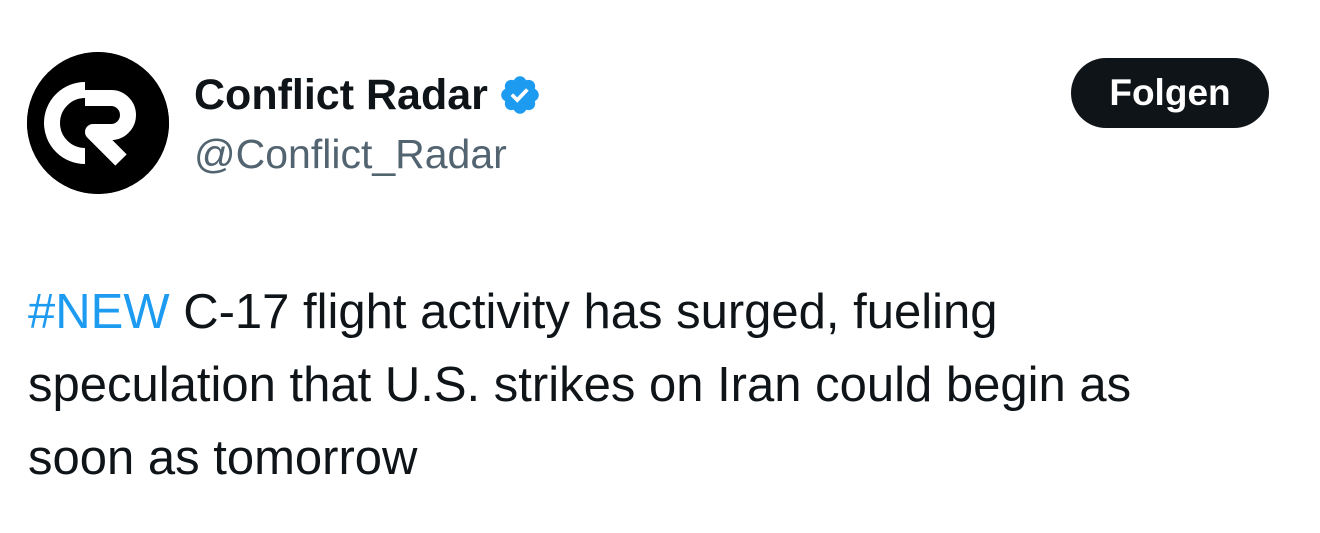 The width and height of the screenshot is (1320, 533). I want to click on avatar, so click(98, 123).